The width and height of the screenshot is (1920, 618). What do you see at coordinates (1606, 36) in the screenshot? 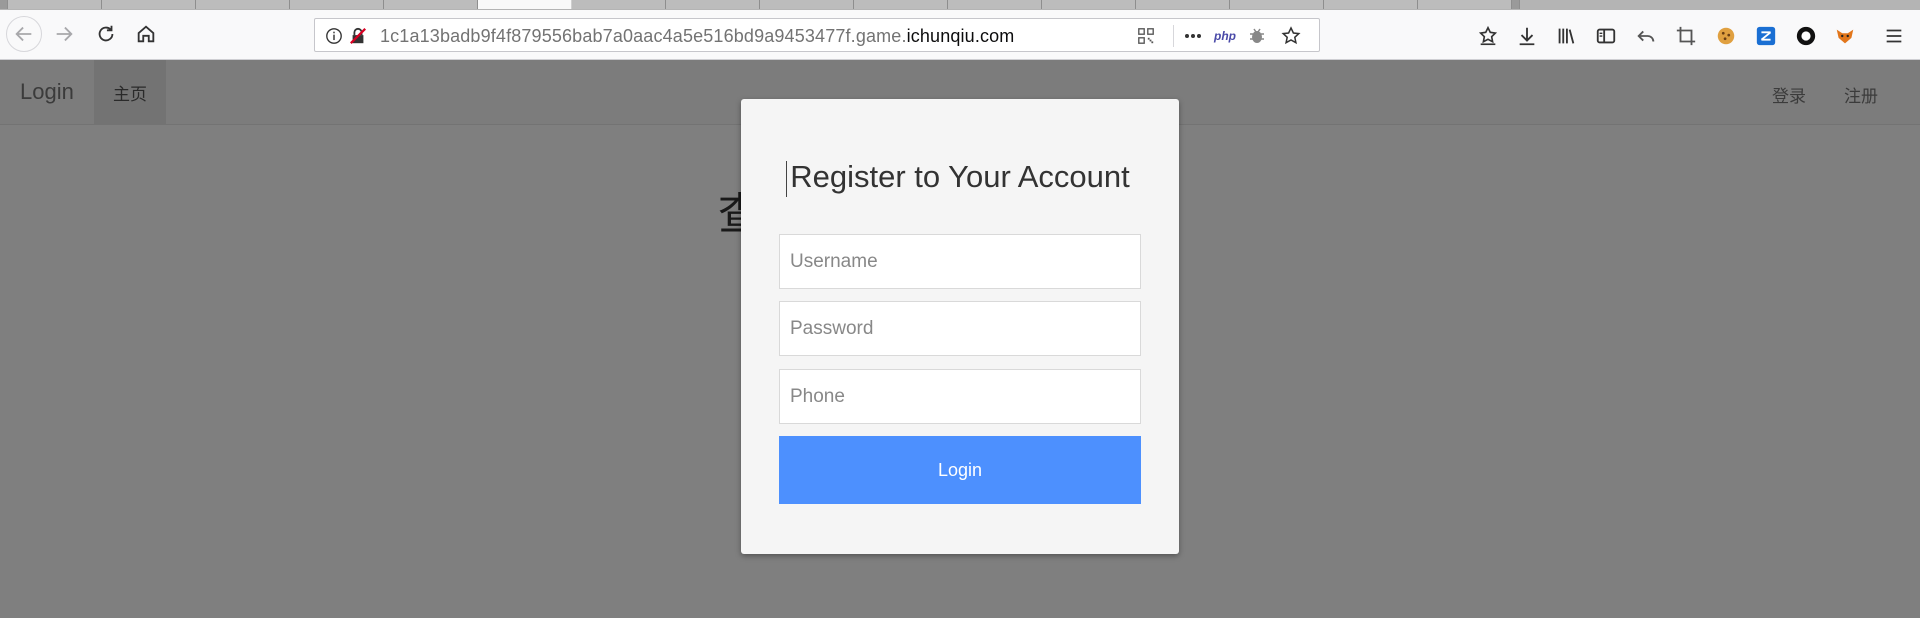
I see `sidebar-icon` at bounding box center [1606, 36].